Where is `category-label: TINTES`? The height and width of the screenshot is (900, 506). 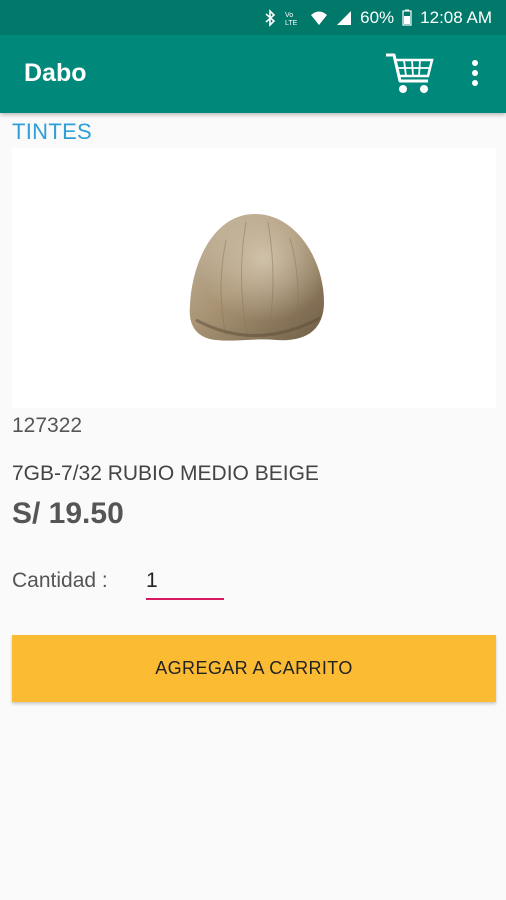 category-label: TINTES is located at coordinates (52, 131).